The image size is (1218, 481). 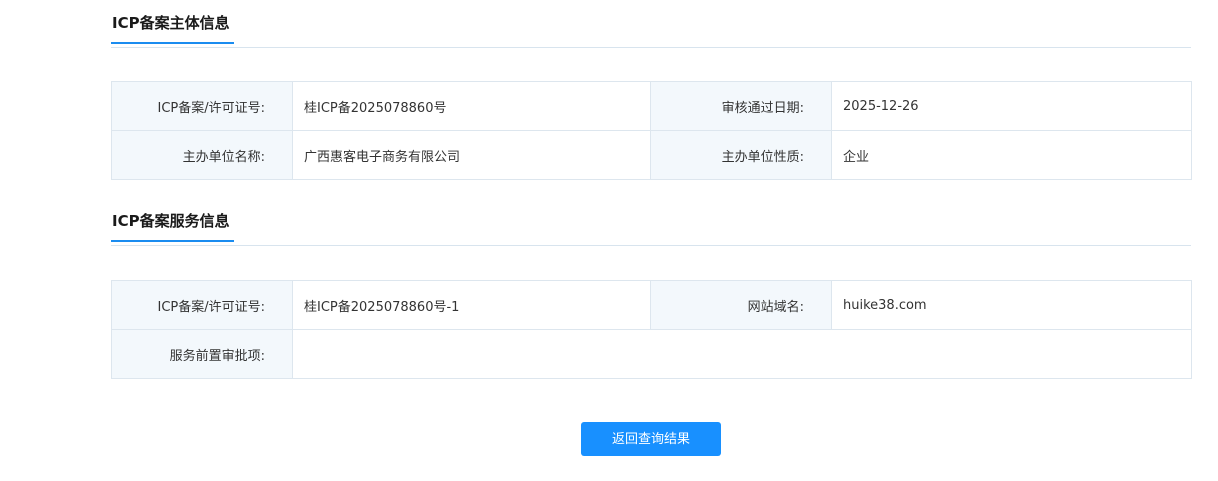 What do you see at coordinates (471, 155) in the screenshot?
I see `organizer-name-value: 广西惠客电子商务有限公司` at bounding box center [471, 155].